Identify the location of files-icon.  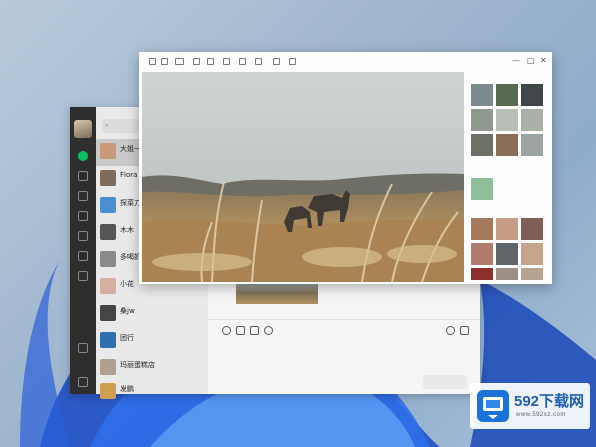
(83, 216).